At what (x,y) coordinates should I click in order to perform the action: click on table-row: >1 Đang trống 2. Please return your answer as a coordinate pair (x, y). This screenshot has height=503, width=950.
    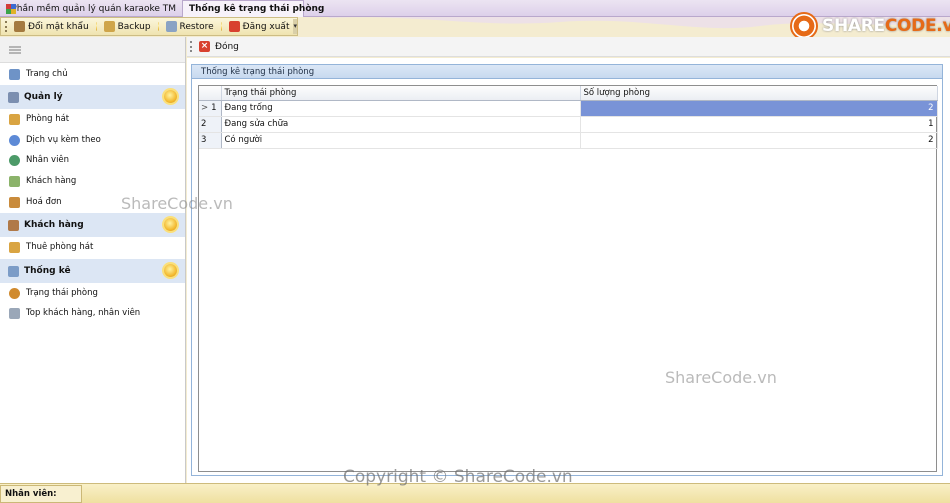
    Looking at the image, I should click on (568, 108).